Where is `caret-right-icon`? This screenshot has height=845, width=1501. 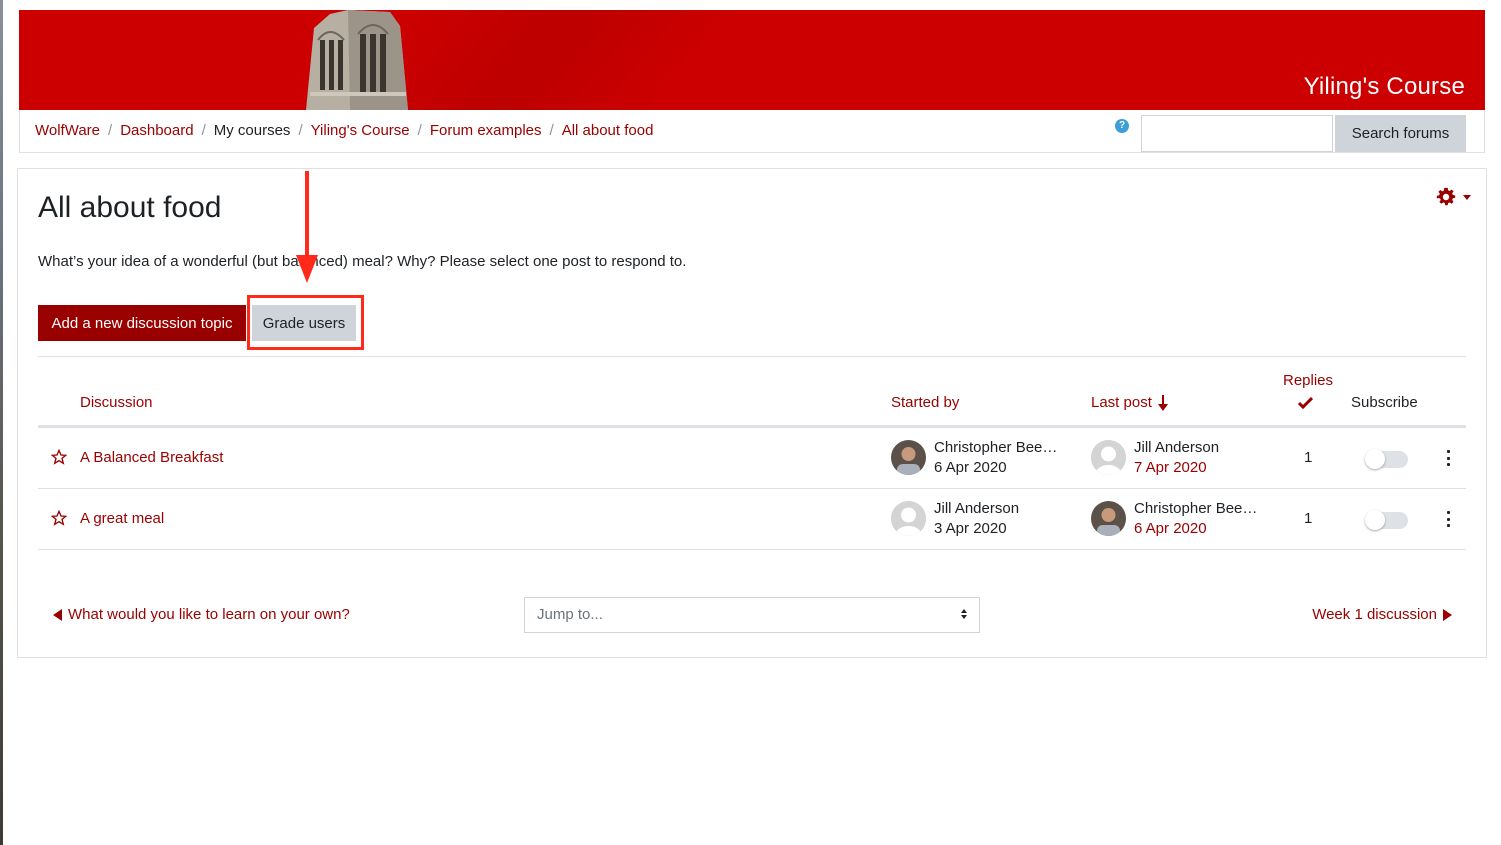
caret-right-icon is located at coordinates (1447, 614).